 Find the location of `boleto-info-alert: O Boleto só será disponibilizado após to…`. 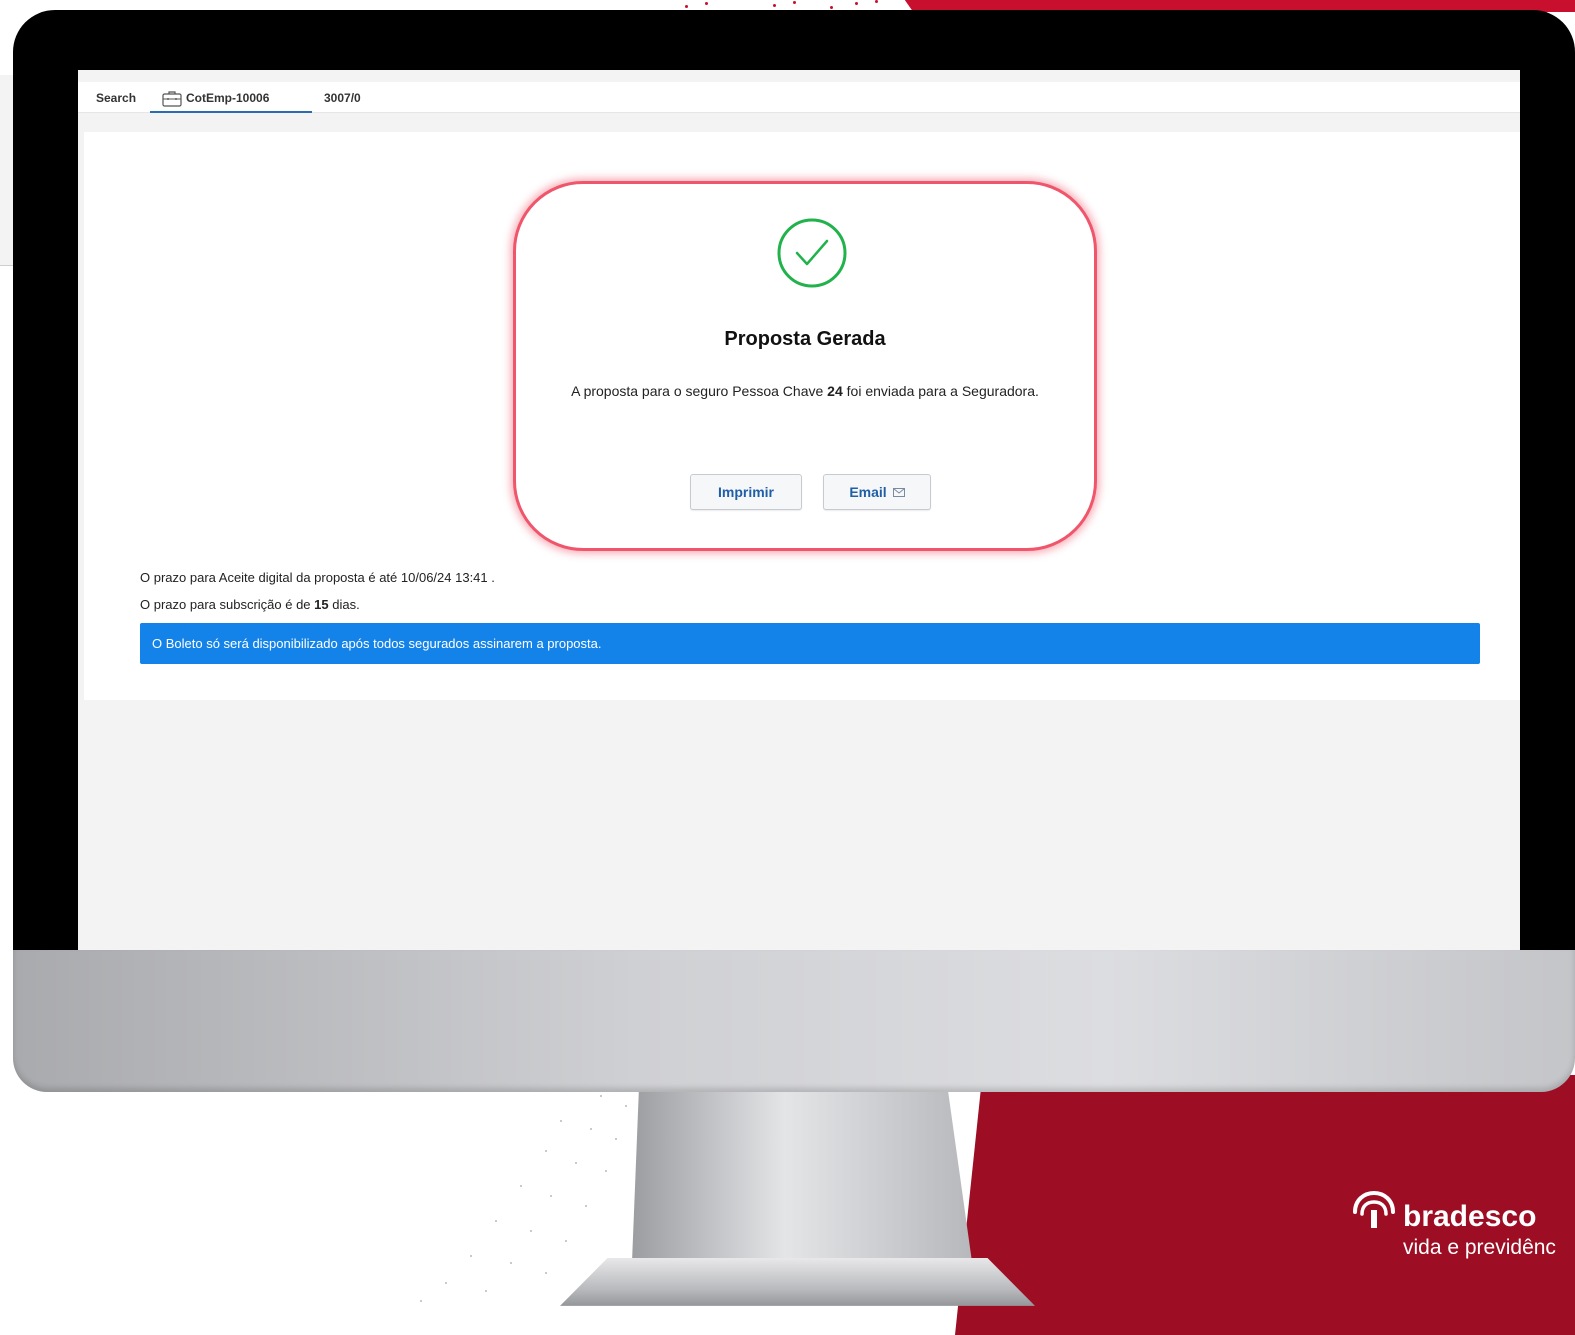

boleto-info-alert: O Boleto só será disponibilizado após to… is located at coordinates (810, 643).